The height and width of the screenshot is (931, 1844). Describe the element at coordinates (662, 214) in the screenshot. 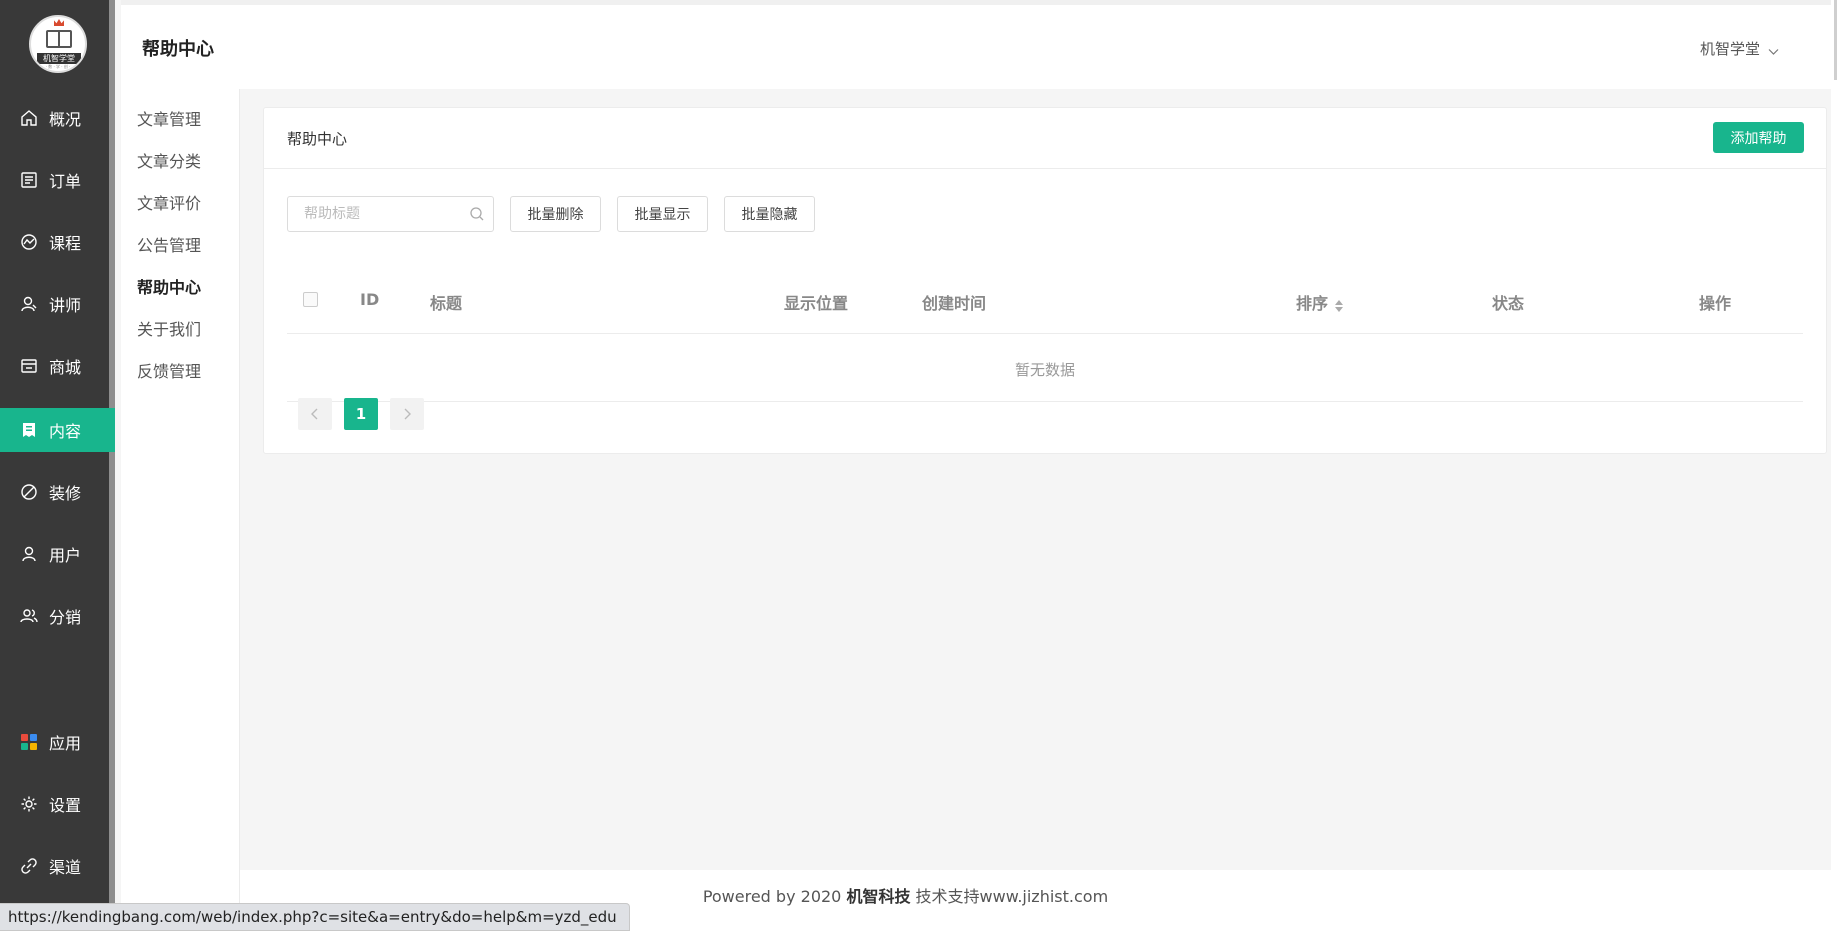

I see `batch-show-button: 批量显示` at that location.